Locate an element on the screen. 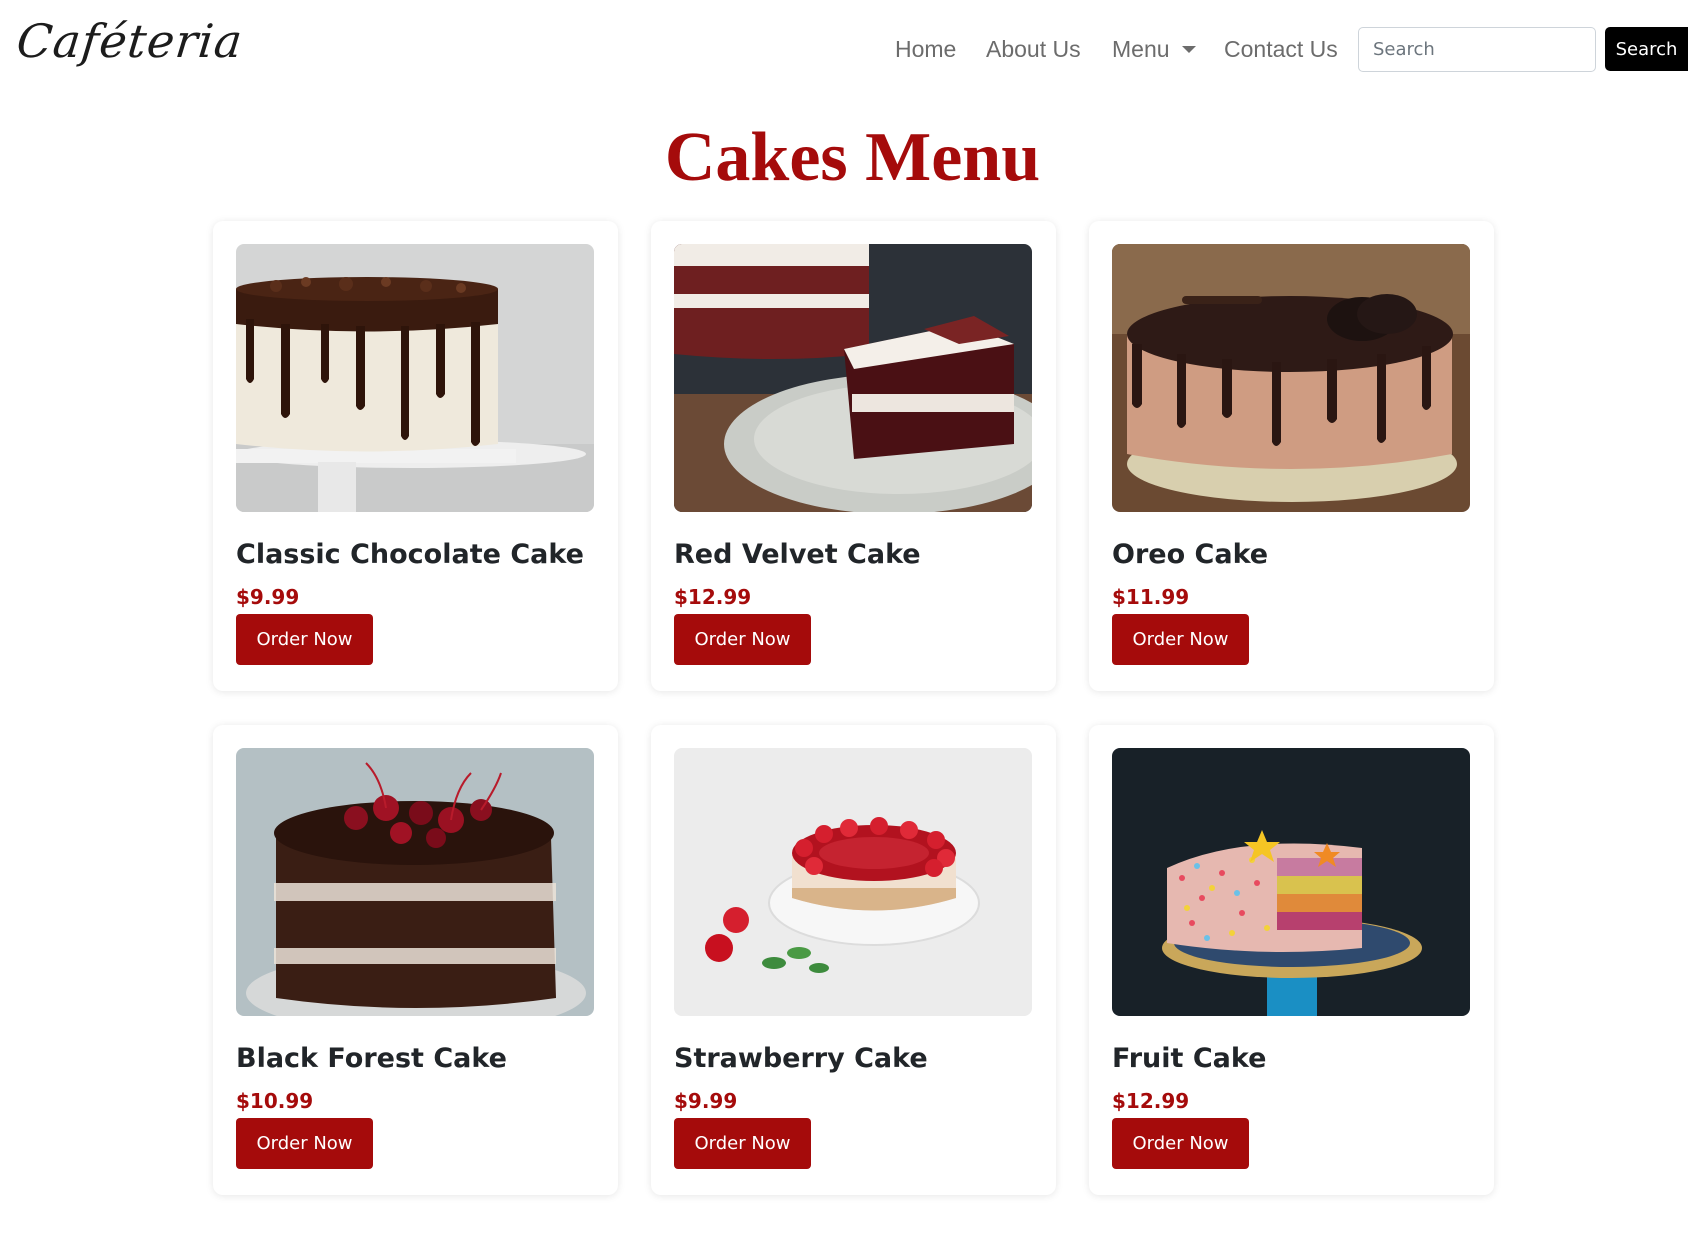  search-button: Search is located at coordinates (1646, 49).